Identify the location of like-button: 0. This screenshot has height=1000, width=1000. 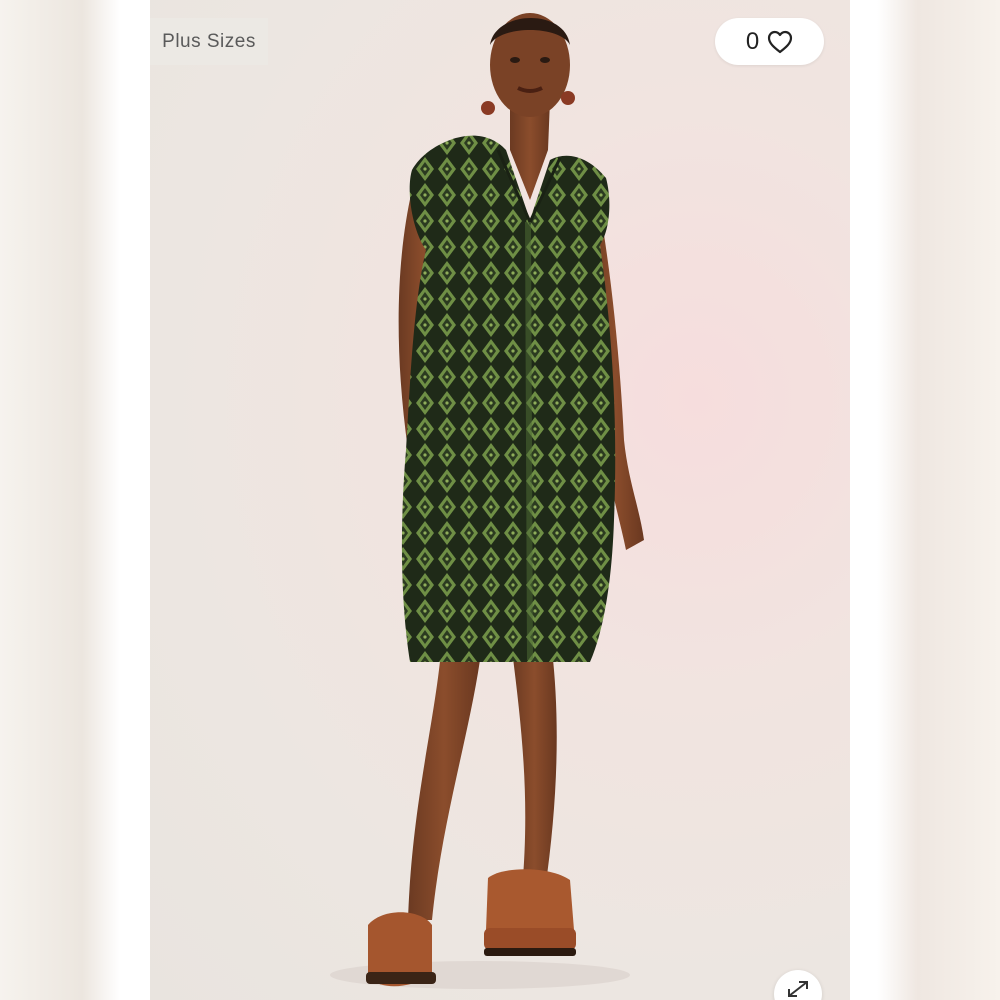
(769, 41).